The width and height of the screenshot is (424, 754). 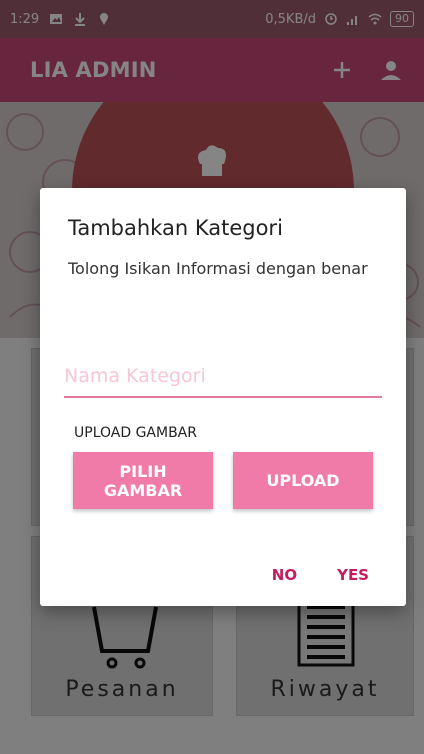 What do you see at coordinates (223, 377) in the screenshot?
I see `category-name-input` at bounding box center [223, 377].